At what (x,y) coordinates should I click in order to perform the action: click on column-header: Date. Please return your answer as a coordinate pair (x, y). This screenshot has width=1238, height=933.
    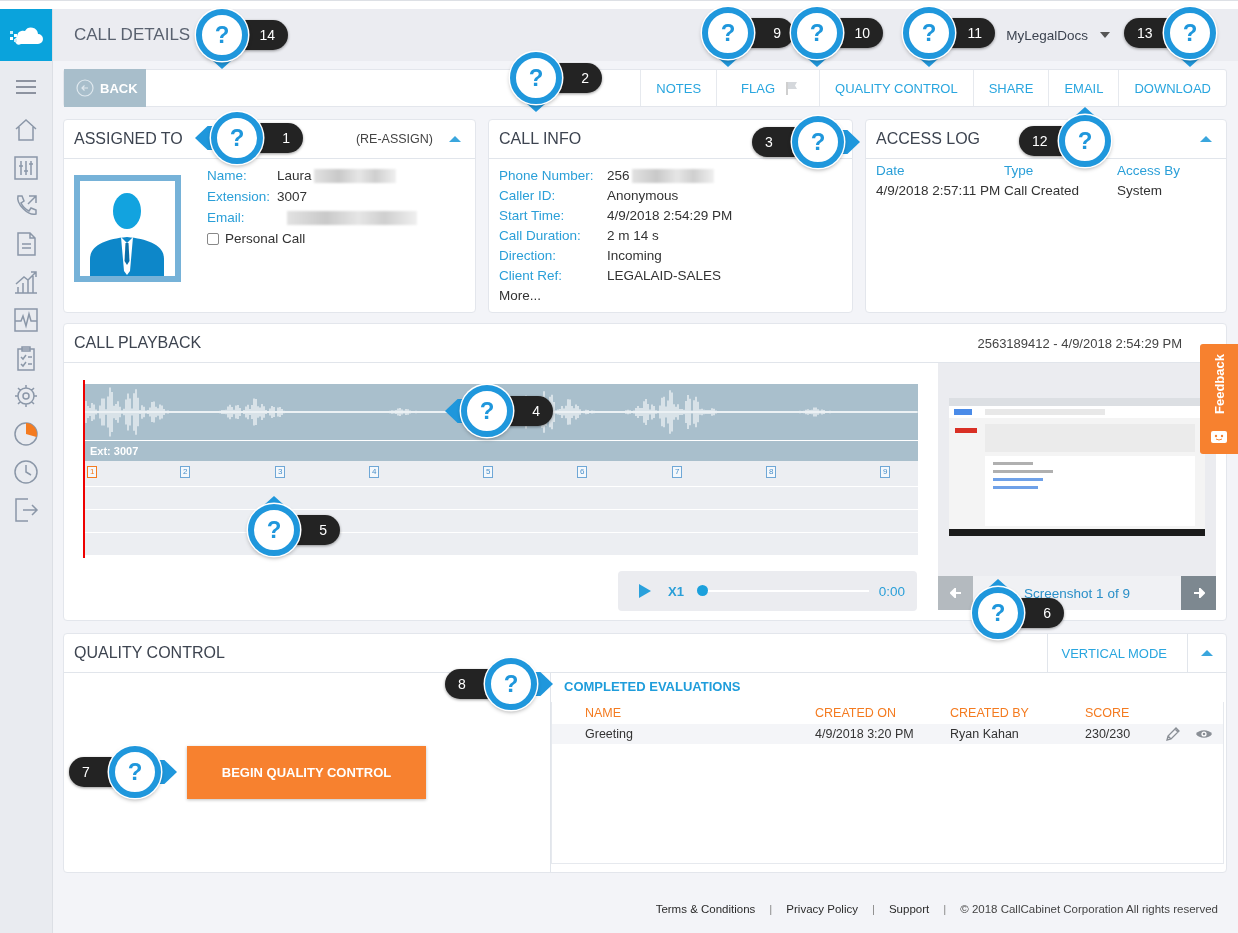
    Looking at the image, I should click on (891, 170).